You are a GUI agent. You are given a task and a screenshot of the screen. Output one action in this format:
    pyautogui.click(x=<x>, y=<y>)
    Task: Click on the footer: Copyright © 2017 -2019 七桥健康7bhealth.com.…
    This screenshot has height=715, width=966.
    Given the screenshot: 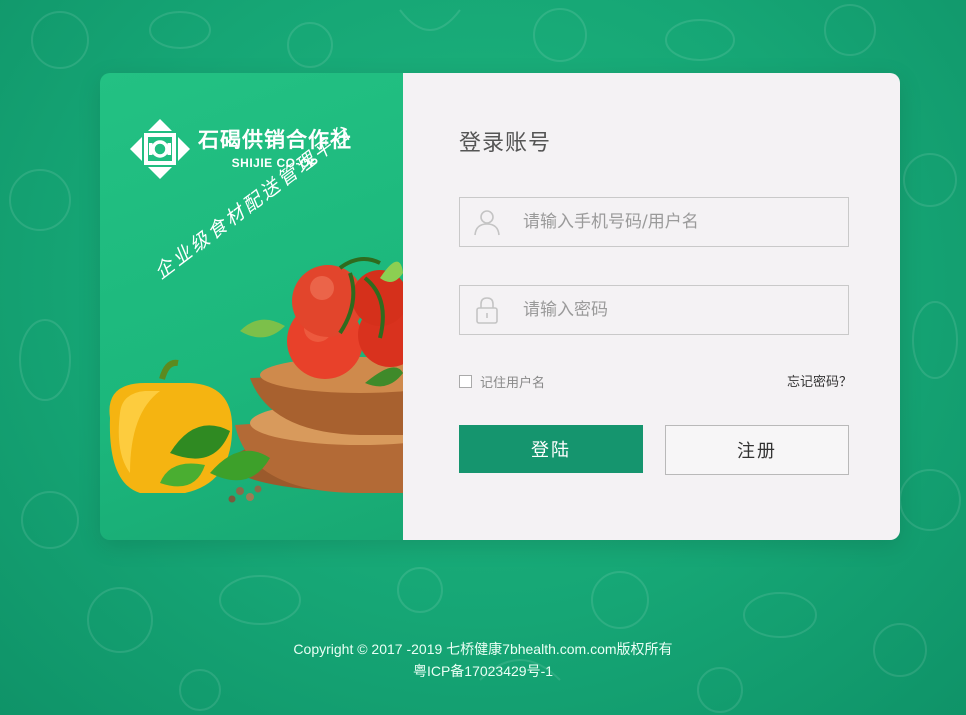 What is the action you would take?
    pyautogui.click(x=483, y=660)
    